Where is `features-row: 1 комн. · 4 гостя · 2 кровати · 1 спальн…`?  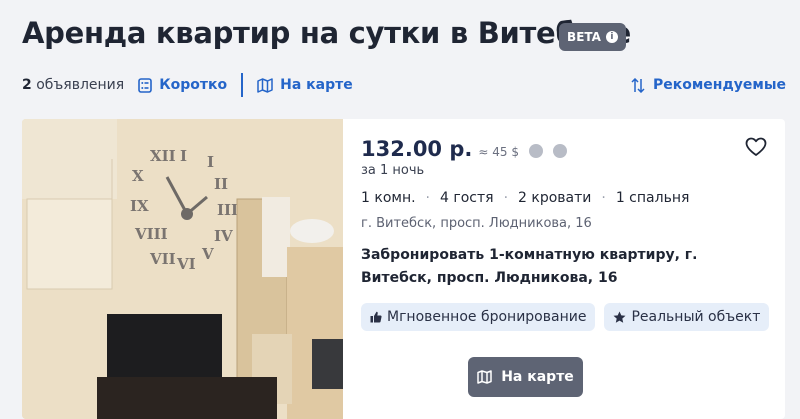 features-row: 1 комн. · 4 гостя · 2 кровати · 1 спальн… is located at coordinates (525, 198).